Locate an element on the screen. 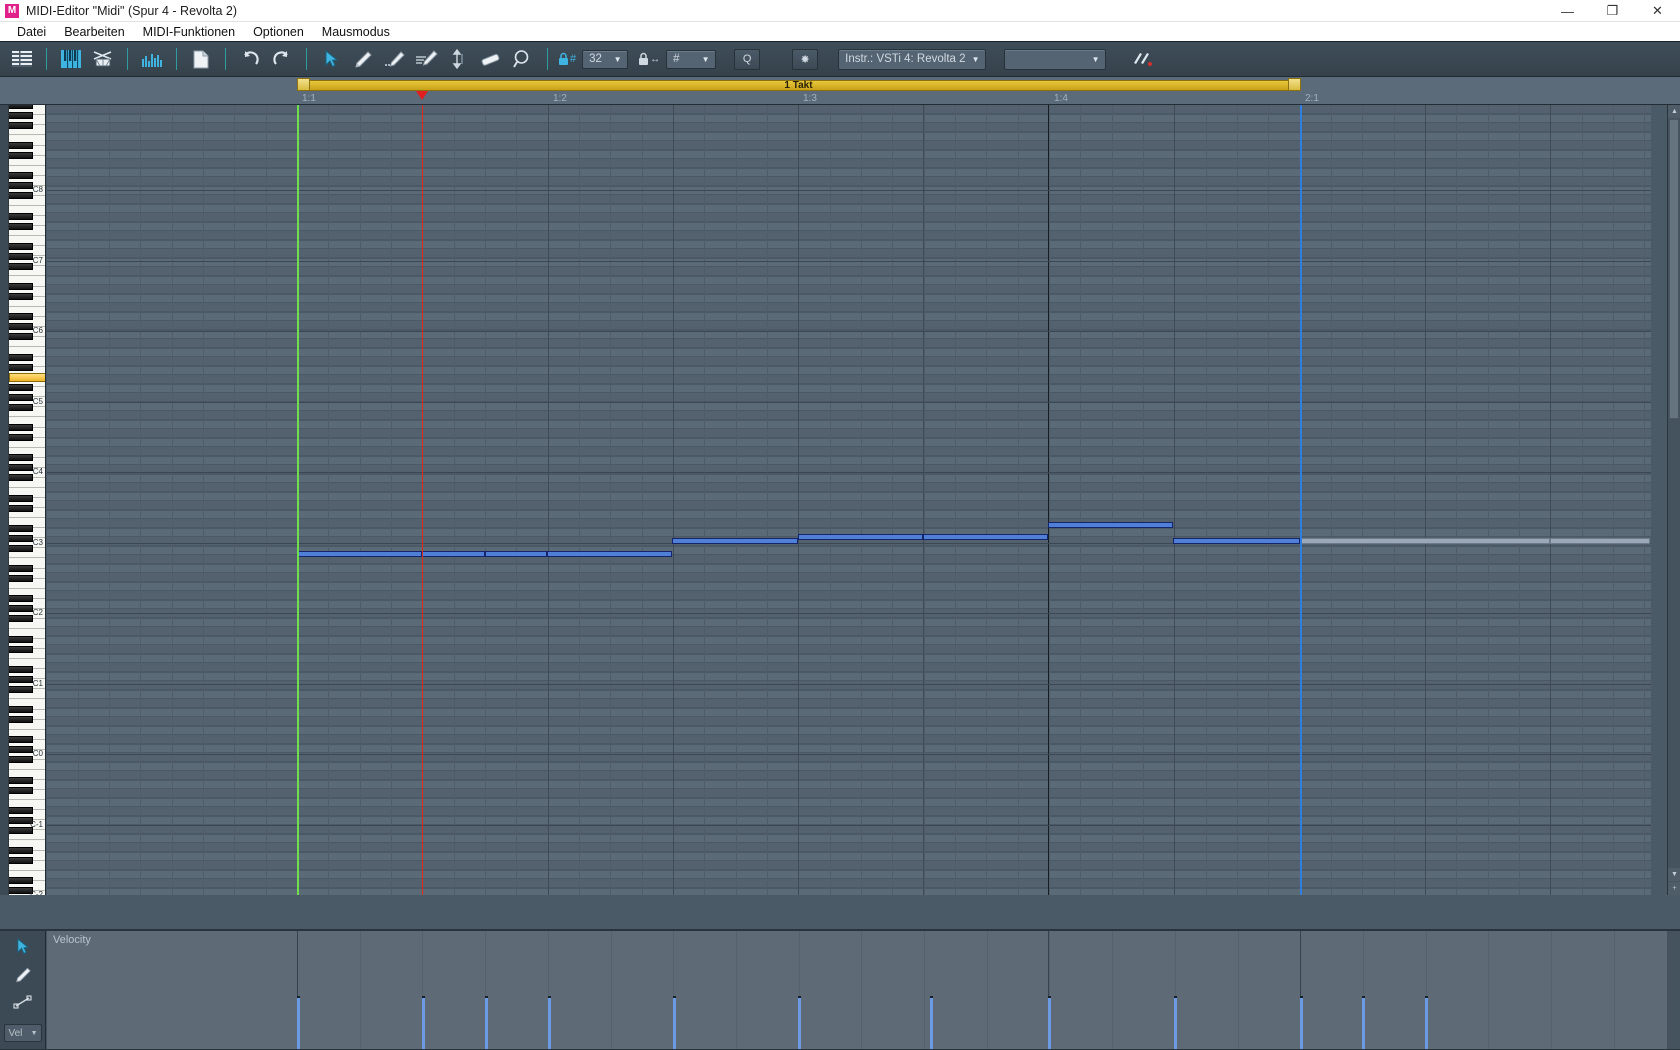  cycle-start-handle is located at coordinates (303, 84).